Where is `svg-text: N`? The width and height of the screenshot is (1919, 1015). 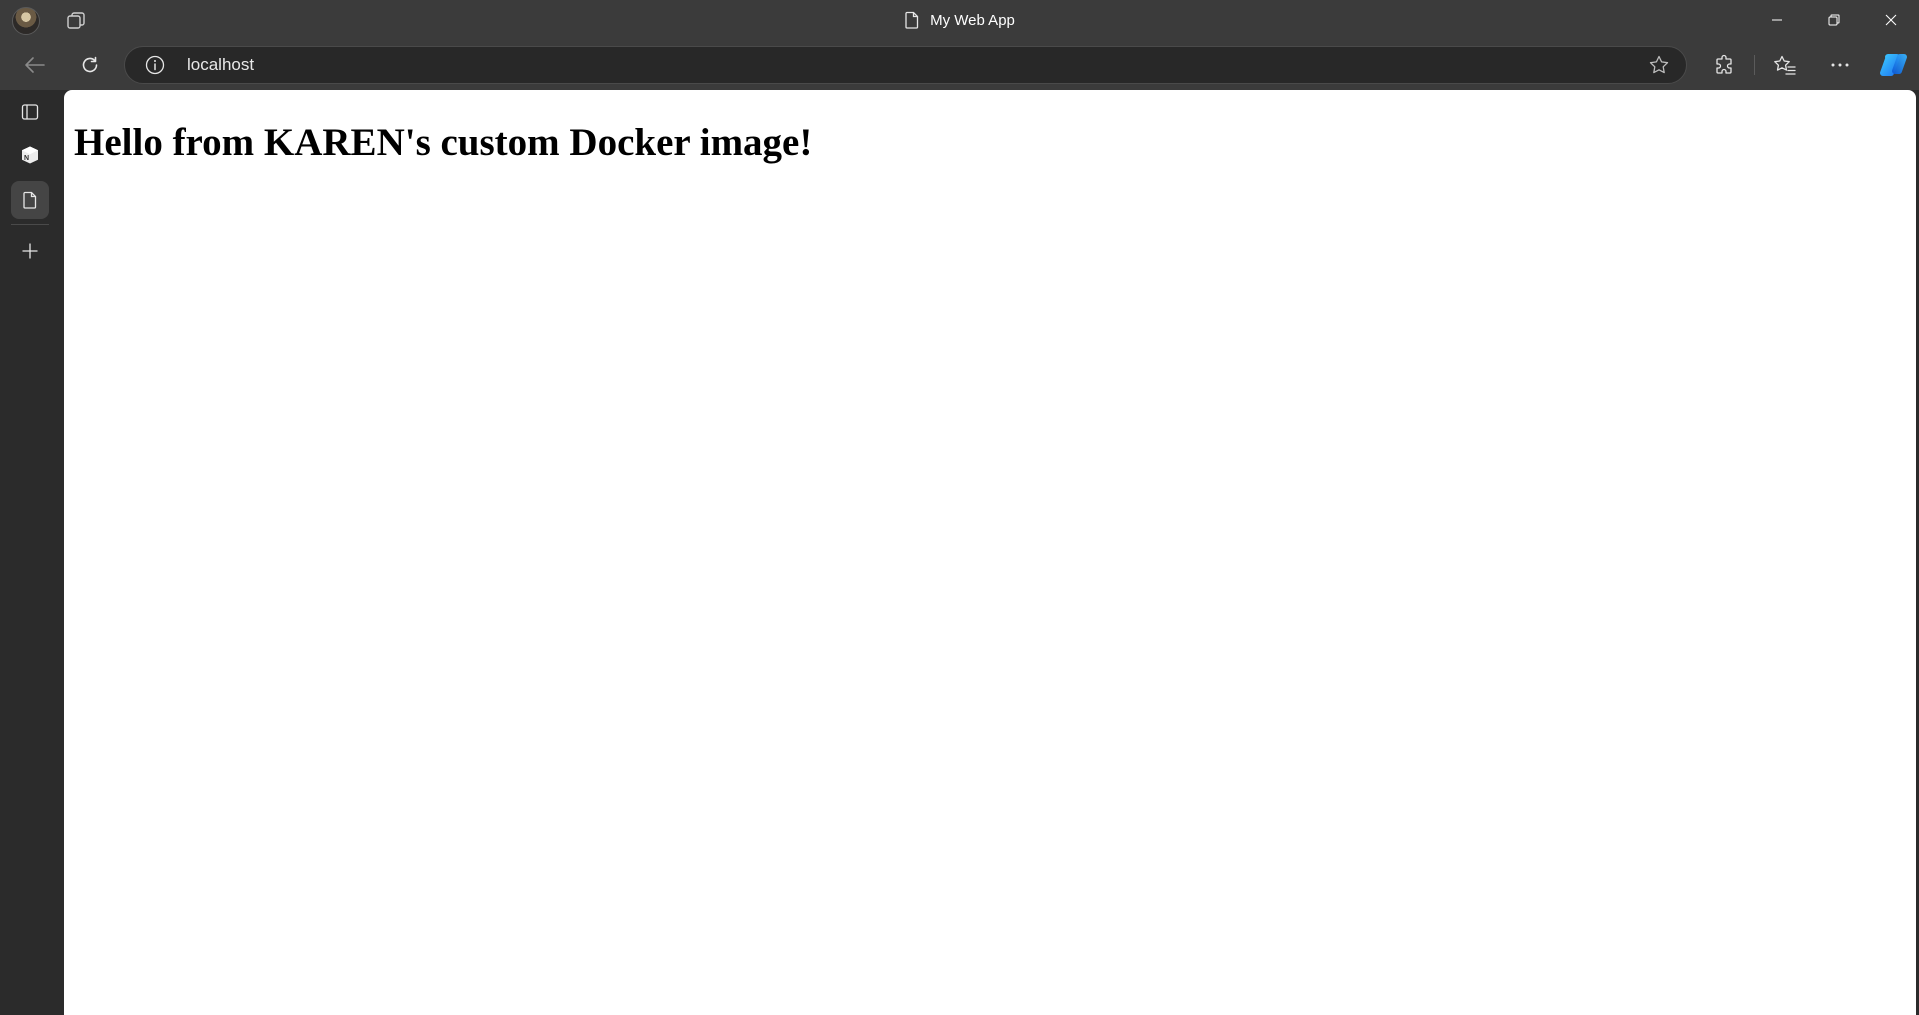
svg-text: N is located at coordinates (26, 158).